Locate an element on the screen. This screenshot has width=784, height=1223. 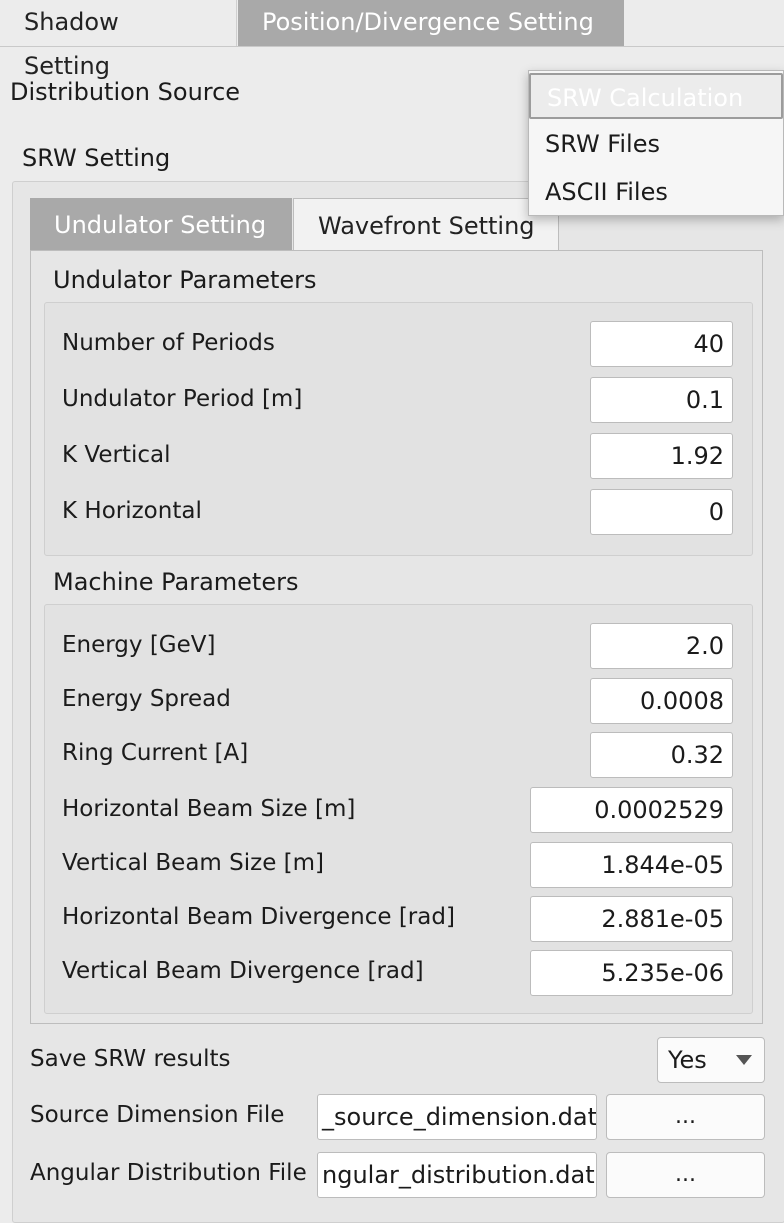
energy-spread-label: Energy Spread is located at coordinates (146, 699).